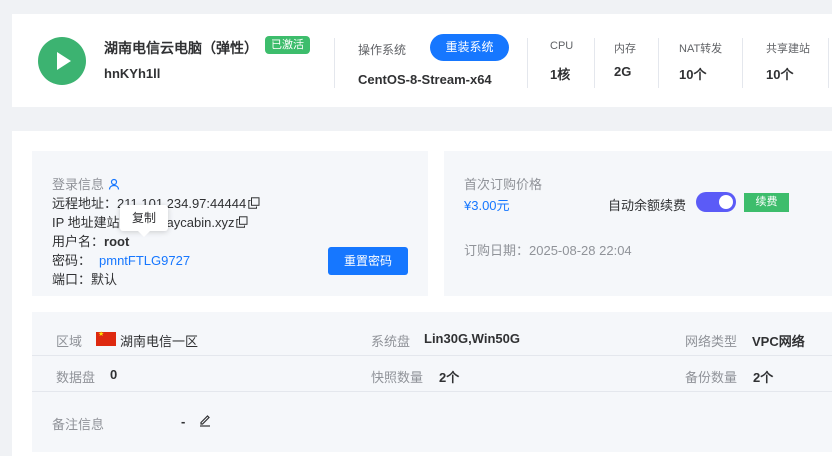 This screenshot has height=456, width=832. What do you see at coordinates (647, 205) in the screenshot?
I see `auto-renew-label: 自动余额续费` at bounding box center [647, 205].